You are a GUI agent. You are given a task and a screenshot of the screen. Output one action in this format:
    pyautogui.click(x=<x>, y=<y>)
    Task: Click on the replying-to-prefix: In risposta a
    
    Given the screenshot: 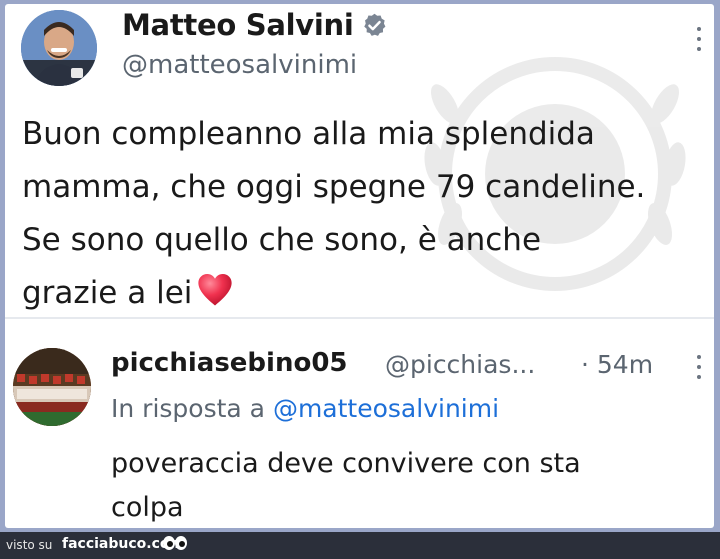 What is the action you would take?
    pyautogui.click(x=188, y=408)
    